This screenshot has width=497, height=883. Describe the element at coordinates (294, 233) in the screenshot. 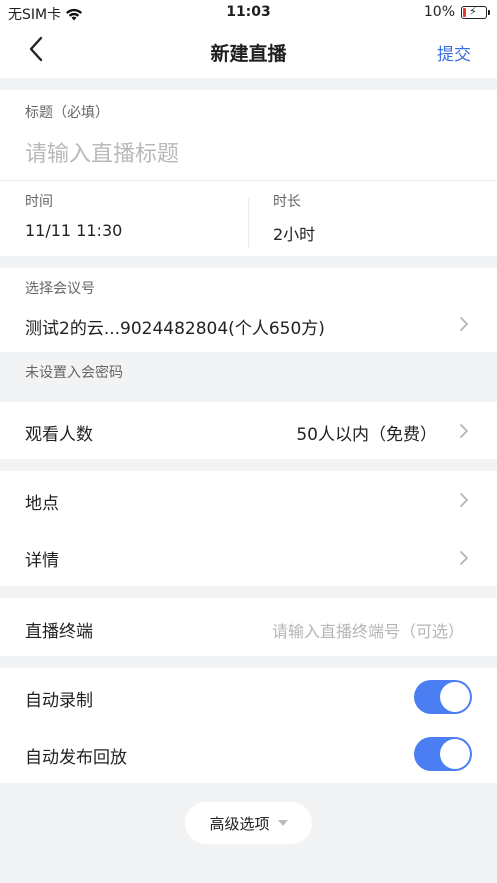

I see `duration-value: 2小时` at that location.